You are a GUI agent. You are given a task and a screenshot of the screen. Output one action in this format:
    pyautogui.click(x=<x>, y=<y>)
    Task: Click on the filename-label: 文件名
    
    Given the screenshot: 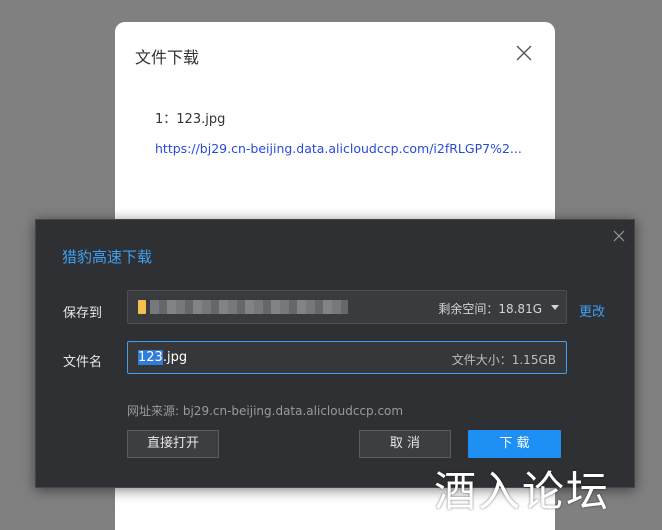 What is the action you would take?
    pyautogui.click(x=83, y=362)
    